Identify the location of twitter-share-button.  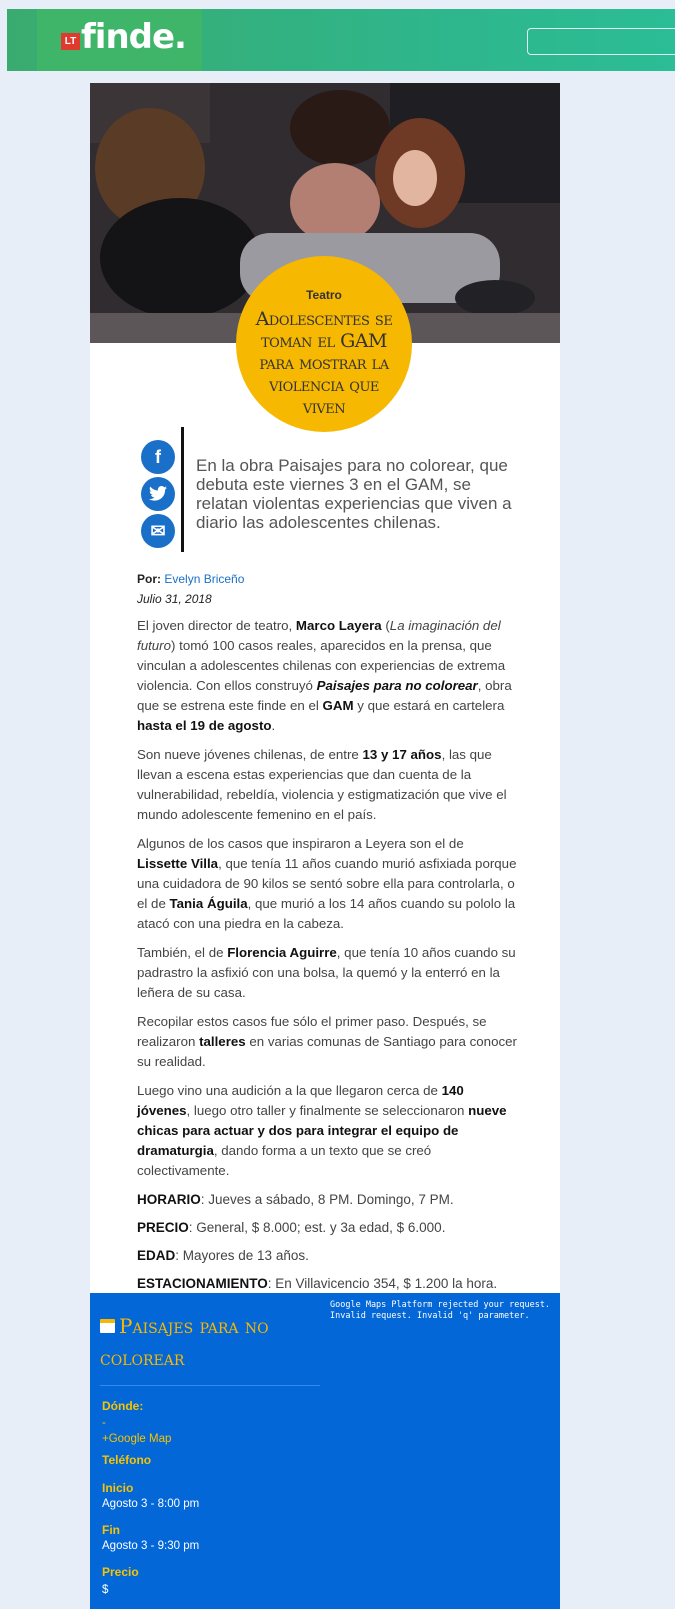
(158, 494).